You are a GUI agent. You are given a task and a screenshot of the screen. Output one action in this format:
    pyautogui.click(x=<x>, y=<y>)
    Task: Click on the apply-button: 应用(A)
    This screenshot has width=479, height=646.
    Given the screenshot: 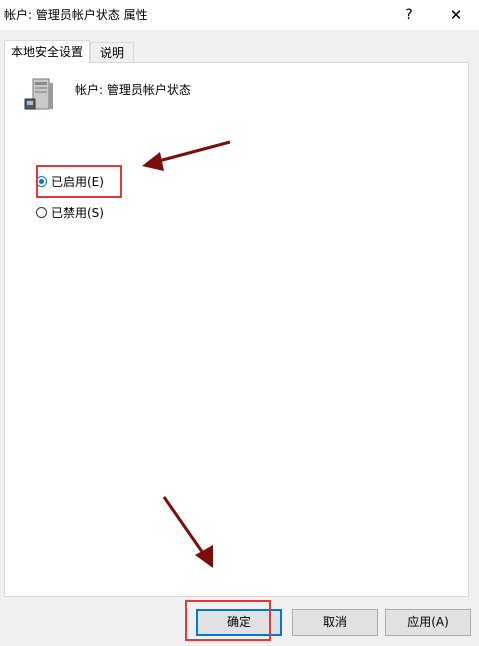 What is the action you would take?
    pyautogui.click(x=428, y=622)
    